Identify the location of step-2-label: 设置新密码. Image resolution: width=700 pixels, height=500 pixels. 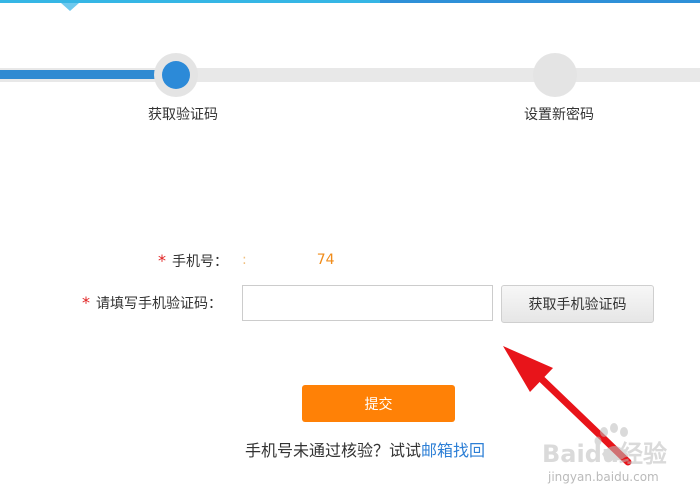
(559, 115).